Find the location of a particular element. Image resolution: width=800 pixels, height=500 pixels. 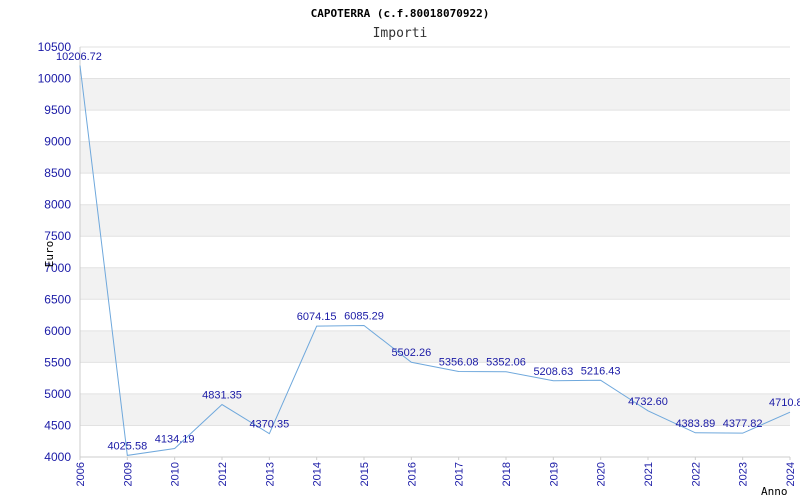

x-tick-label: 2024 is located at coordinates (791, 474).